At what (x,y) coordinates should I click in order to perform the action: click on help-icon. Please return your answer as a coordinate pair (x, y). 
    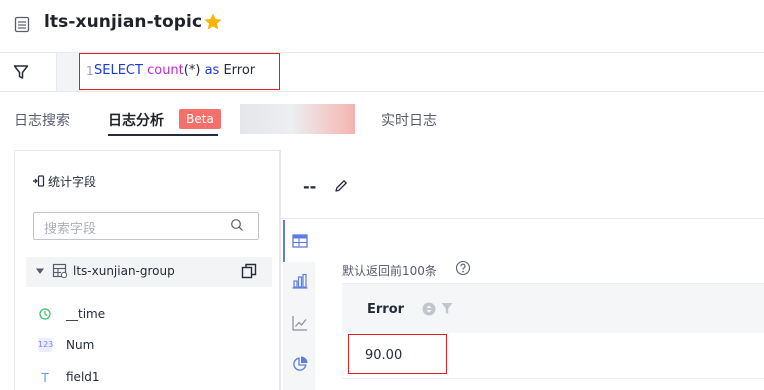
    Looking at the image, I should click on (463, 268).